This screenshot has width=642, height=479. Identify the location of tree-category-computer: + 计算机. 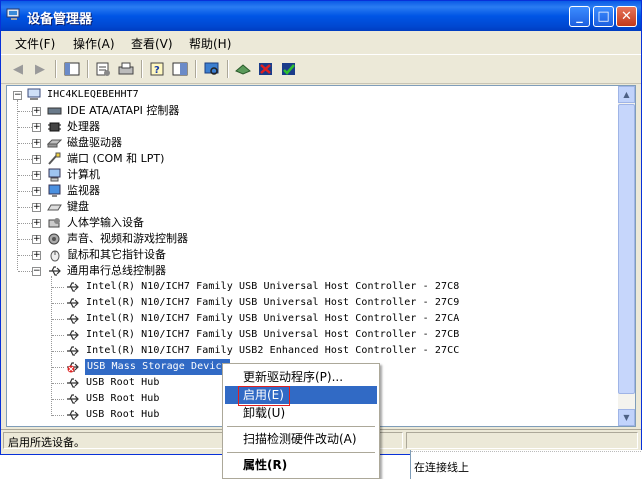
(207, 175).